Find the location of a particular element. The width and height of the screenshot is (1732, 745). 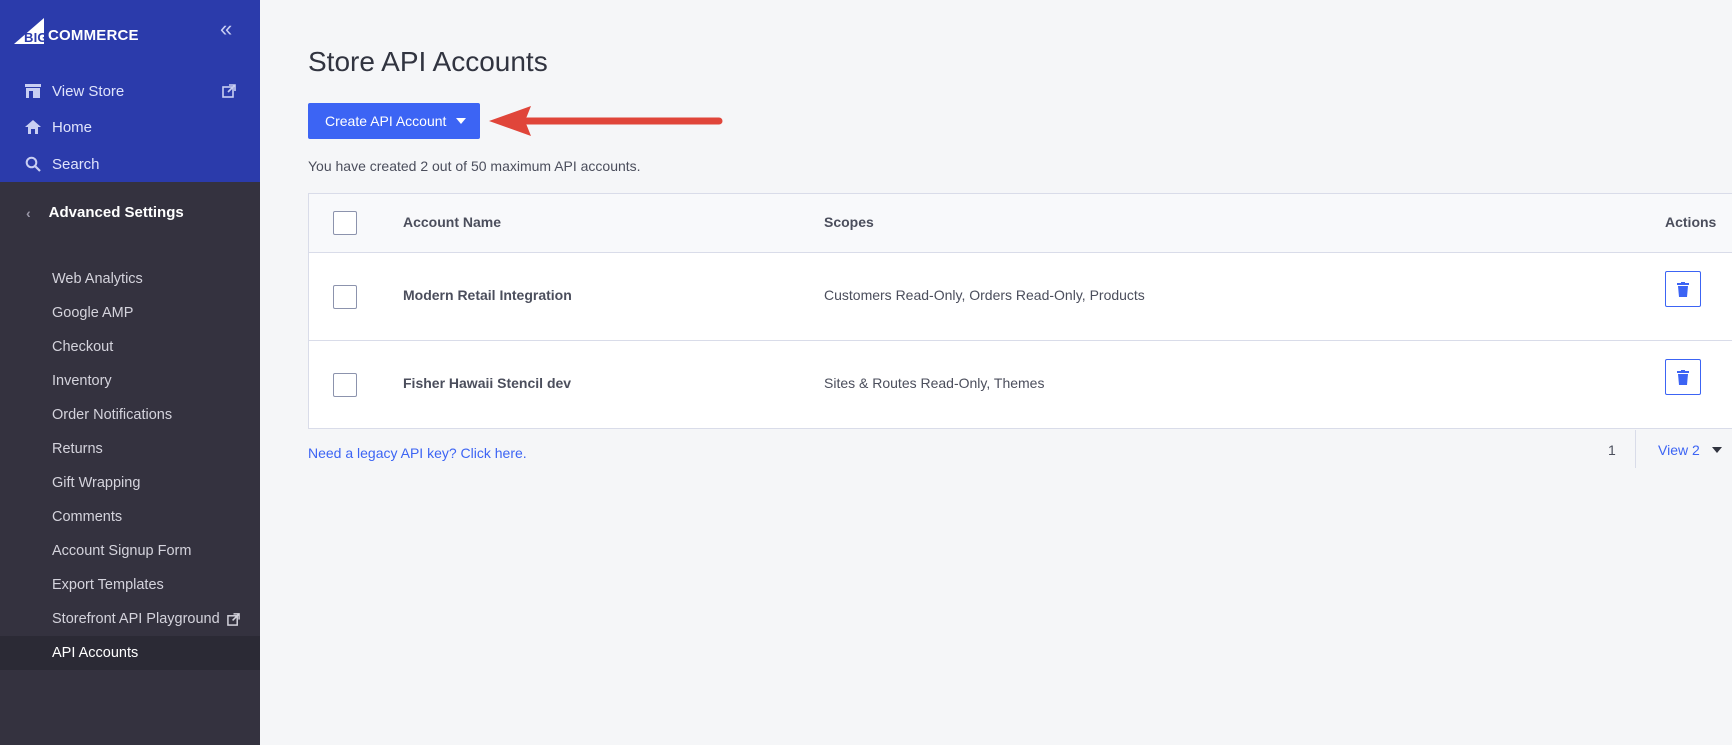

legacy-api-key-link: Need a legacy API key? Click here. is located at coordinates (417, 453).